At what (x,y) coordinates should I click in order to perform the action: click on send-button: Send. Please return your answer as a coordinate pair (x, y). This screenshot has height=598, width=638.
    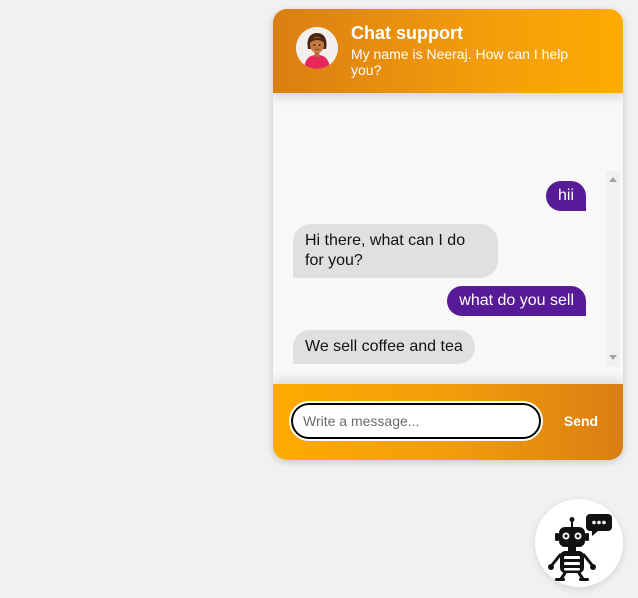
    Looking at the image, I should click on (581, 421).